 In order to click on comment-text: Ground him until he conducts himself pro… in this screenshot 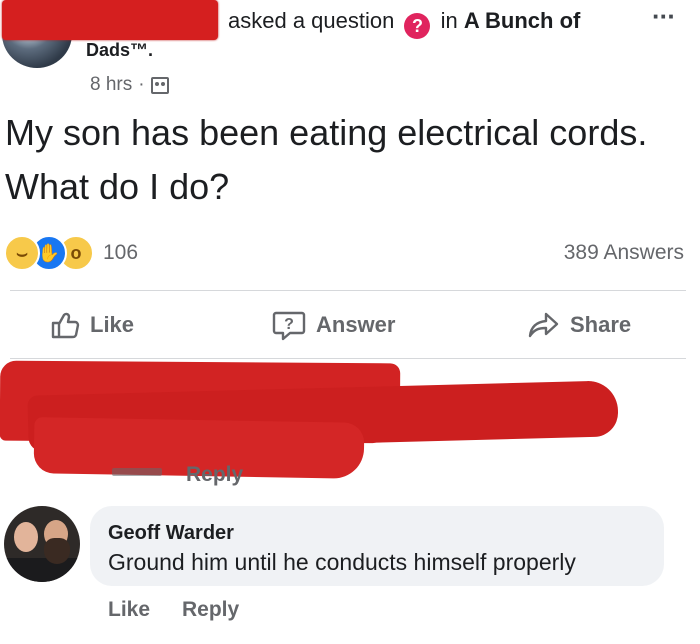, I will do `click(342, 562)`.